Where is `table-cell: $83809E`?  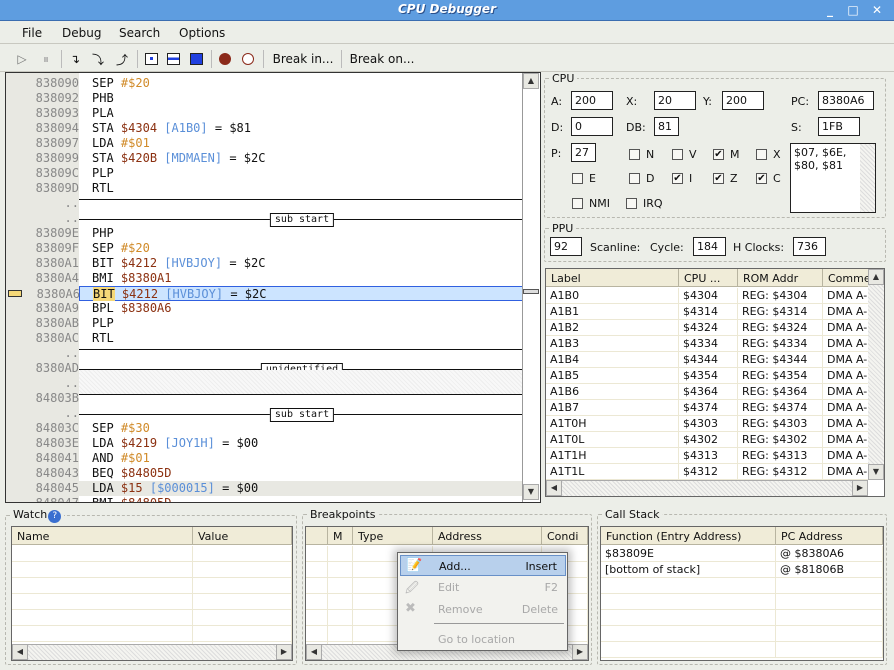 table-cell: $83809E is located at coordinates (688, 554).